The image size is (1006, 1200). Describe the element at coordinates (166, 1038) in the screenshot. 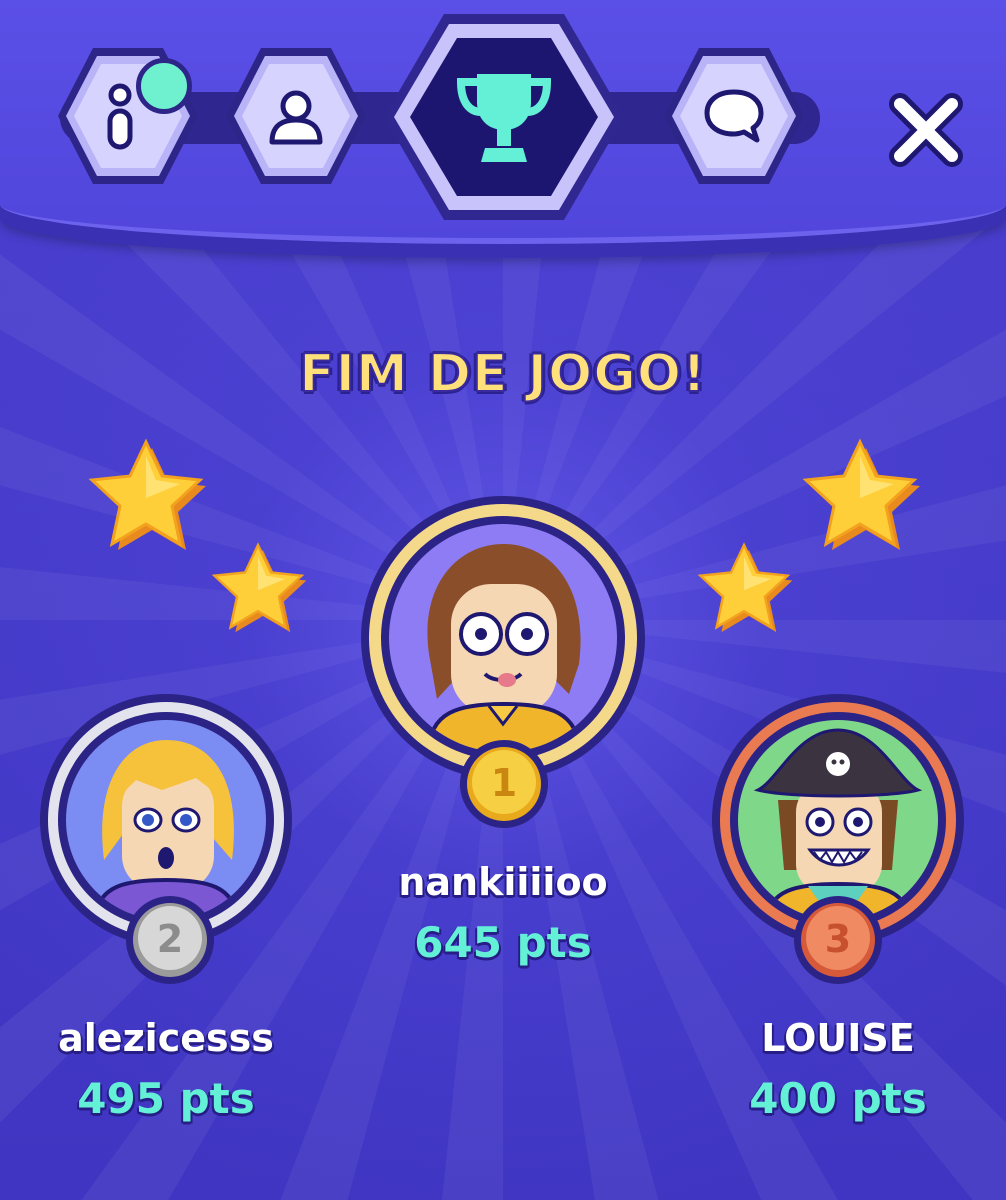

I see `player-name-second: alezicesss` at that location.